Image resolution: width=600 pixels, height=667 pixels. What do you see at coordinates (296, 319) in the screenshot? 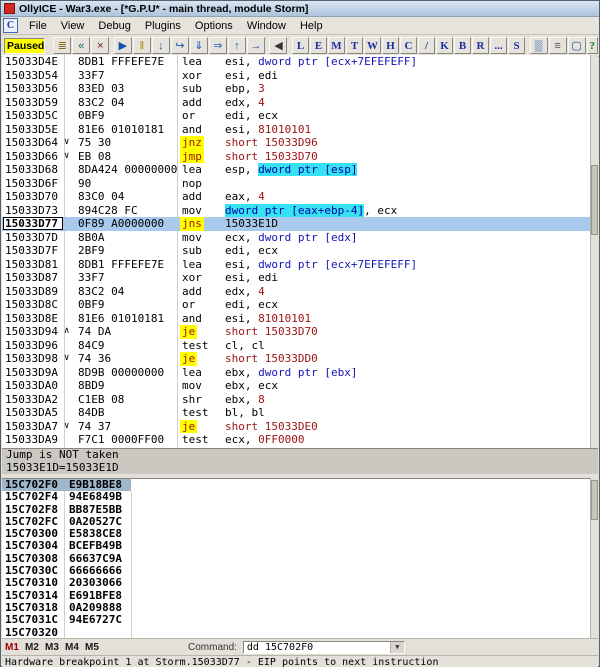
I see `disasm-row: 15033D8E 81E6 01010181 and esi, 81010101` at bounding box center [296, 319].